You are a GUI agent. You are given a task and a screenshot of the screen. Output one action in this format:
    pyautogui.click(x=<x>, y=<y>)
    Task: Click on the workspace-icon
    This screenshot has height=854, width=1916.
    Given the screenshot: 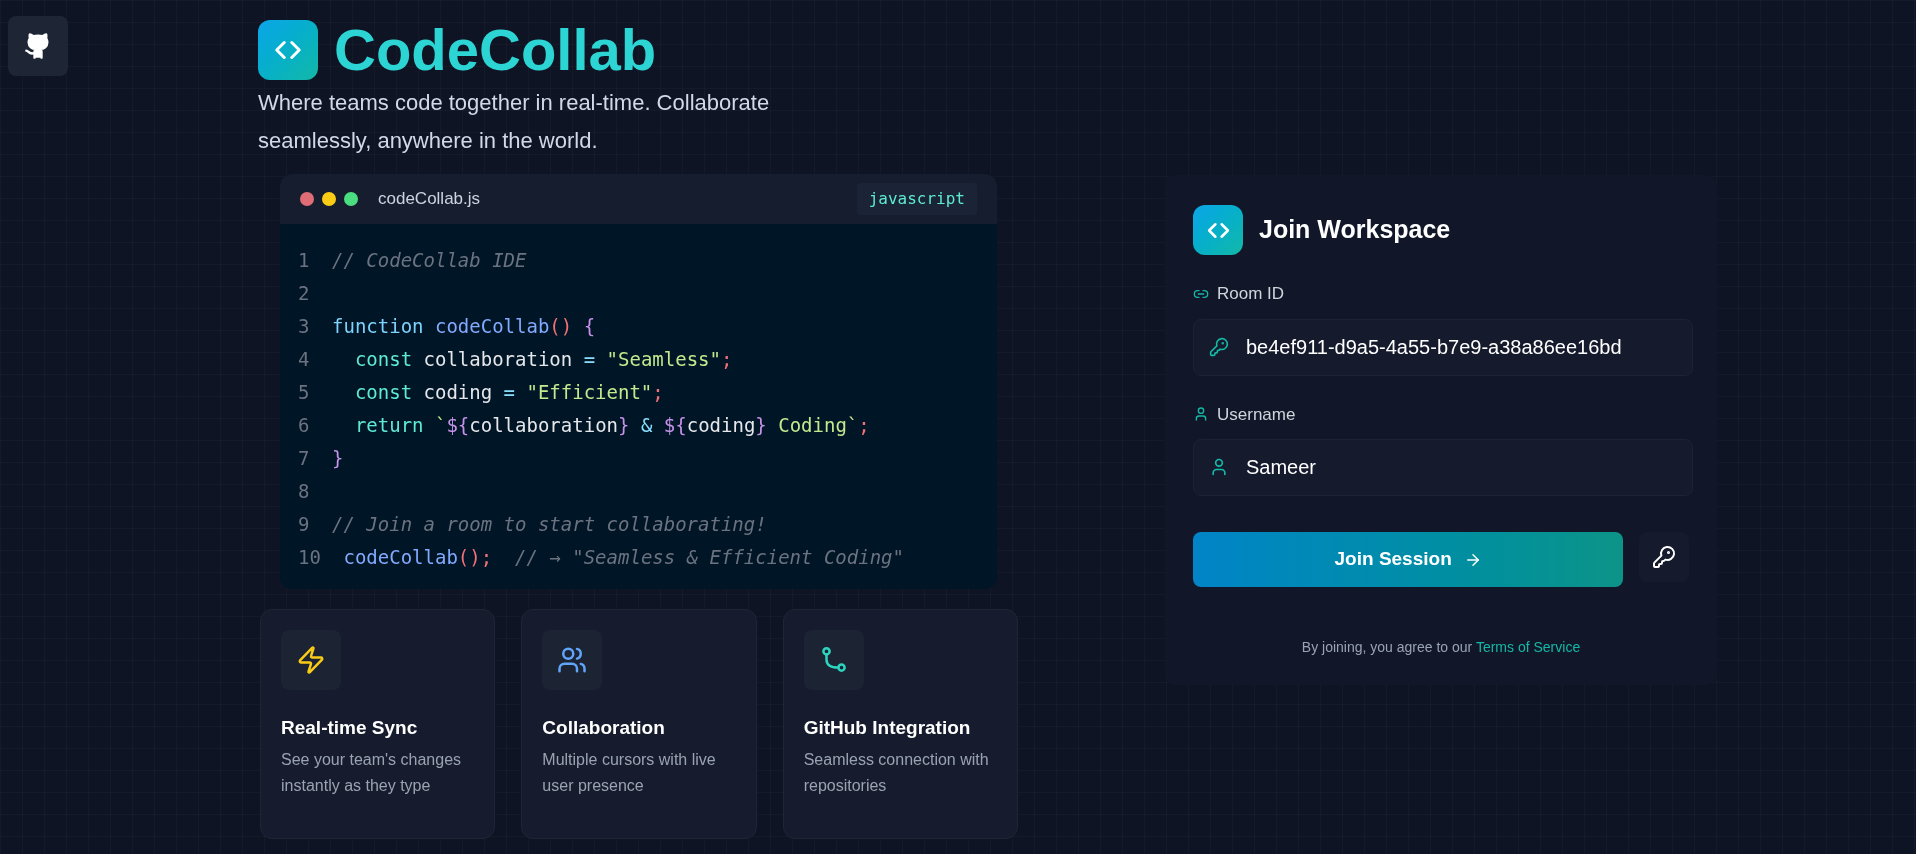 What is the action you would take?
    pyautogui.click(x=1218, y=230)
    